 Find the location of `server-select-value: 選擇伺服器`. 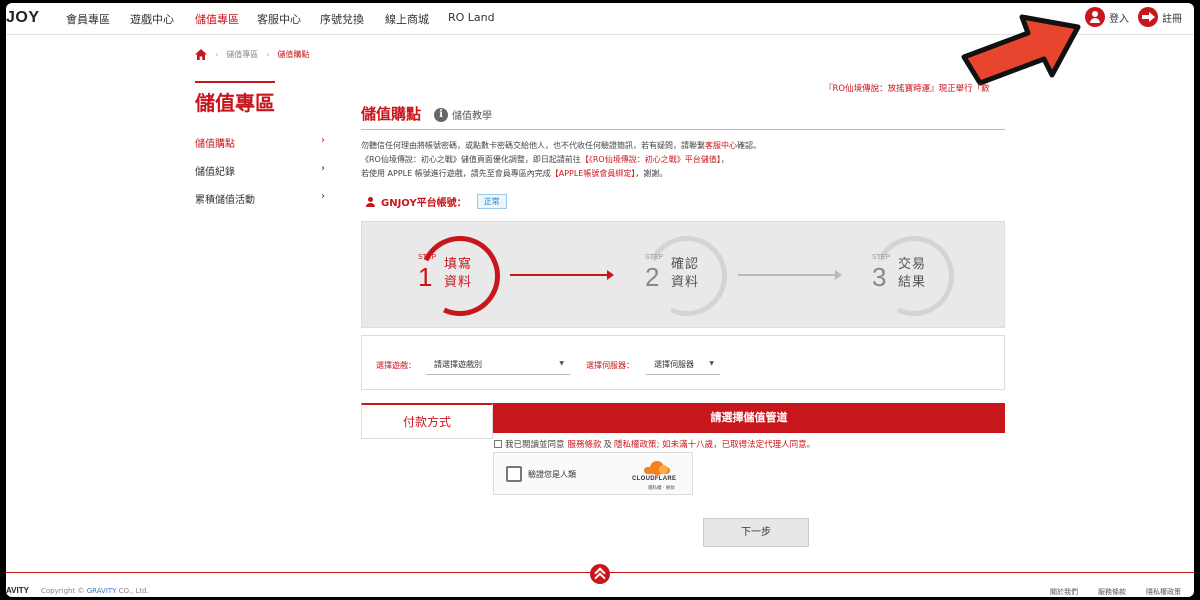

server-select-value: 選擇伺服器 is located at coordinates (674, 364).